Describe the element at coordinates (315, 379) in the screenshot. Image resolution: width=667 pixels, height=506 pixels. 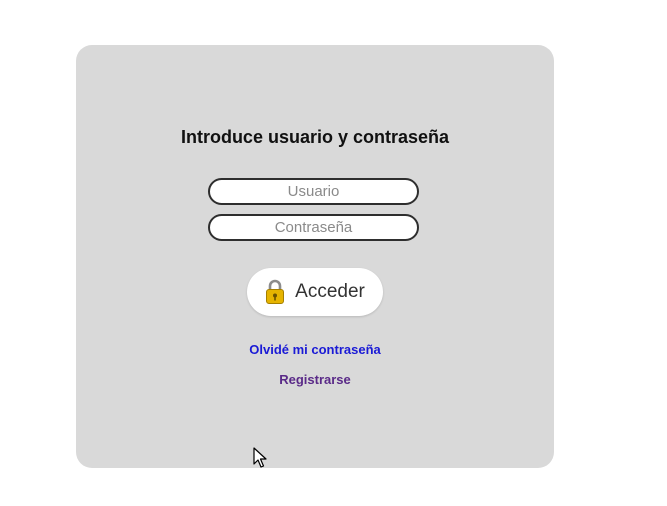
I see `register-link: Registrarse` at that location.